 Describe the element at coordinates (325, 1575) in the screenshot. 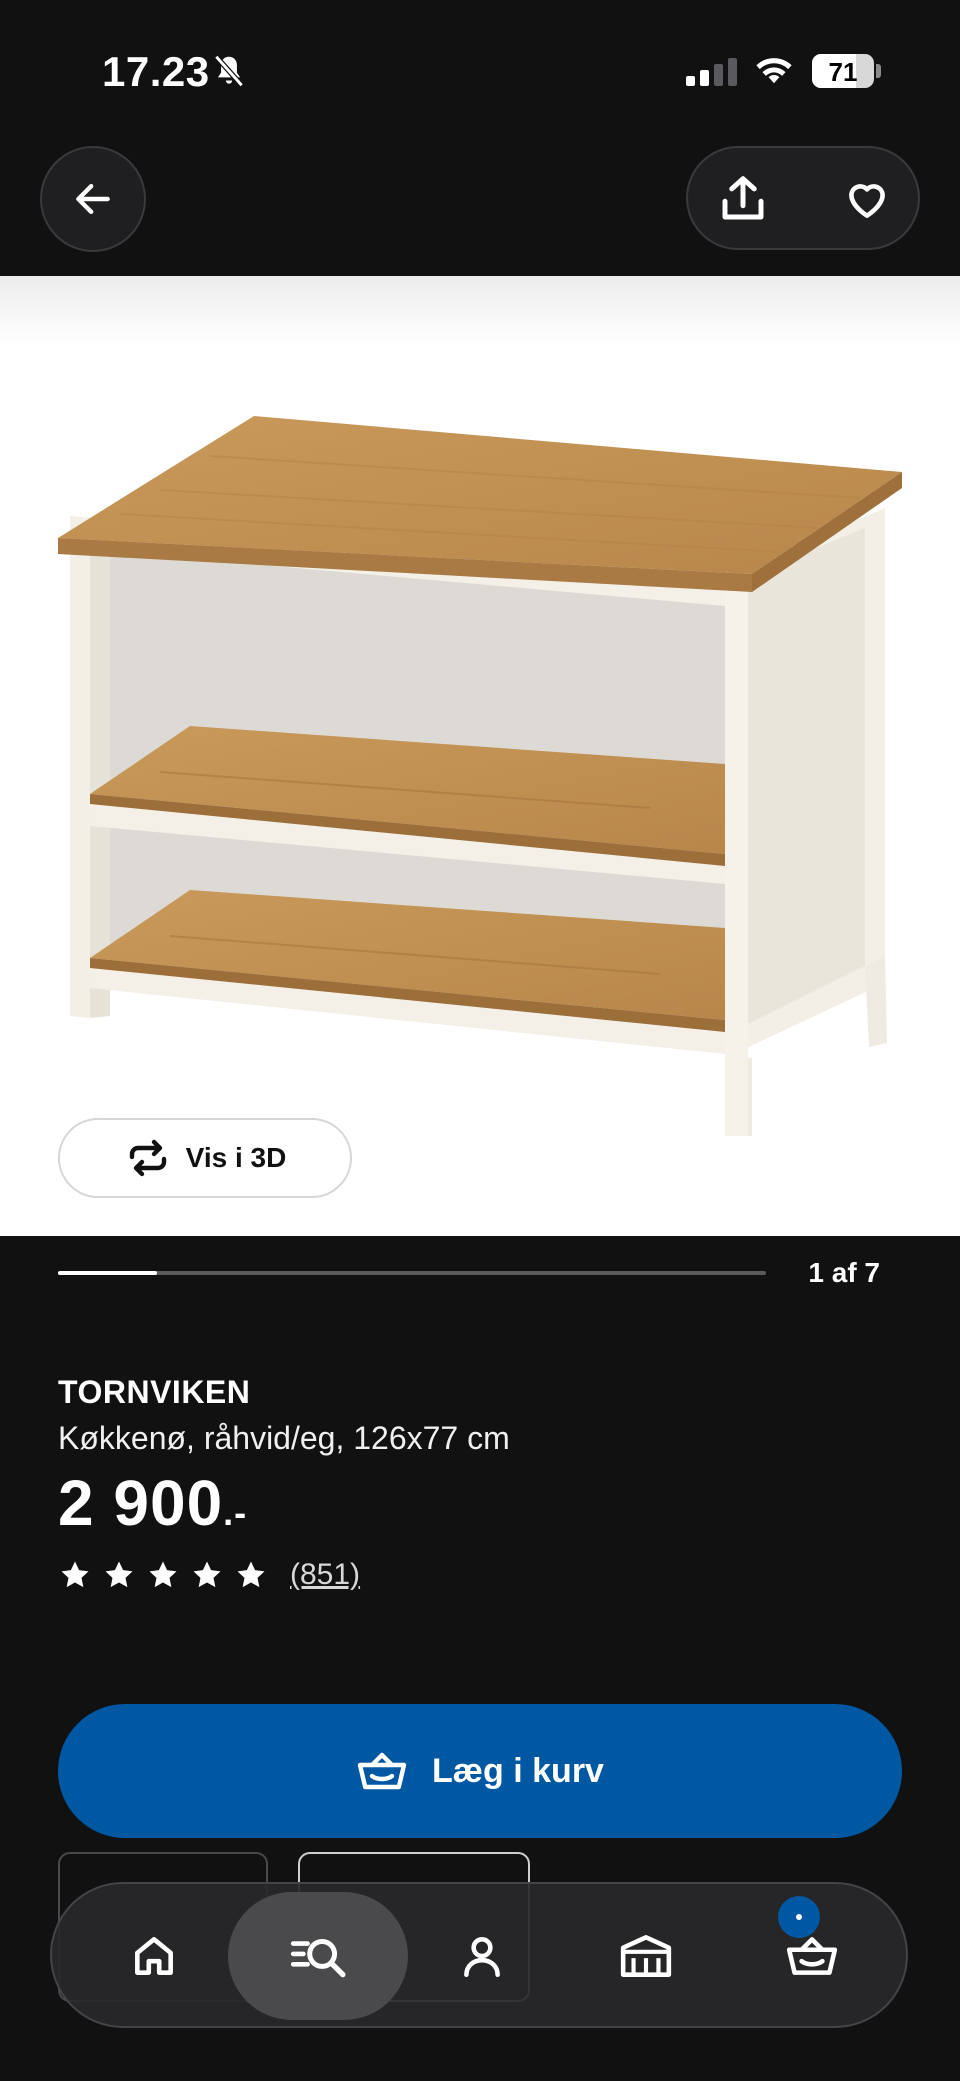

I see `review-count-link: (851)` at that location.